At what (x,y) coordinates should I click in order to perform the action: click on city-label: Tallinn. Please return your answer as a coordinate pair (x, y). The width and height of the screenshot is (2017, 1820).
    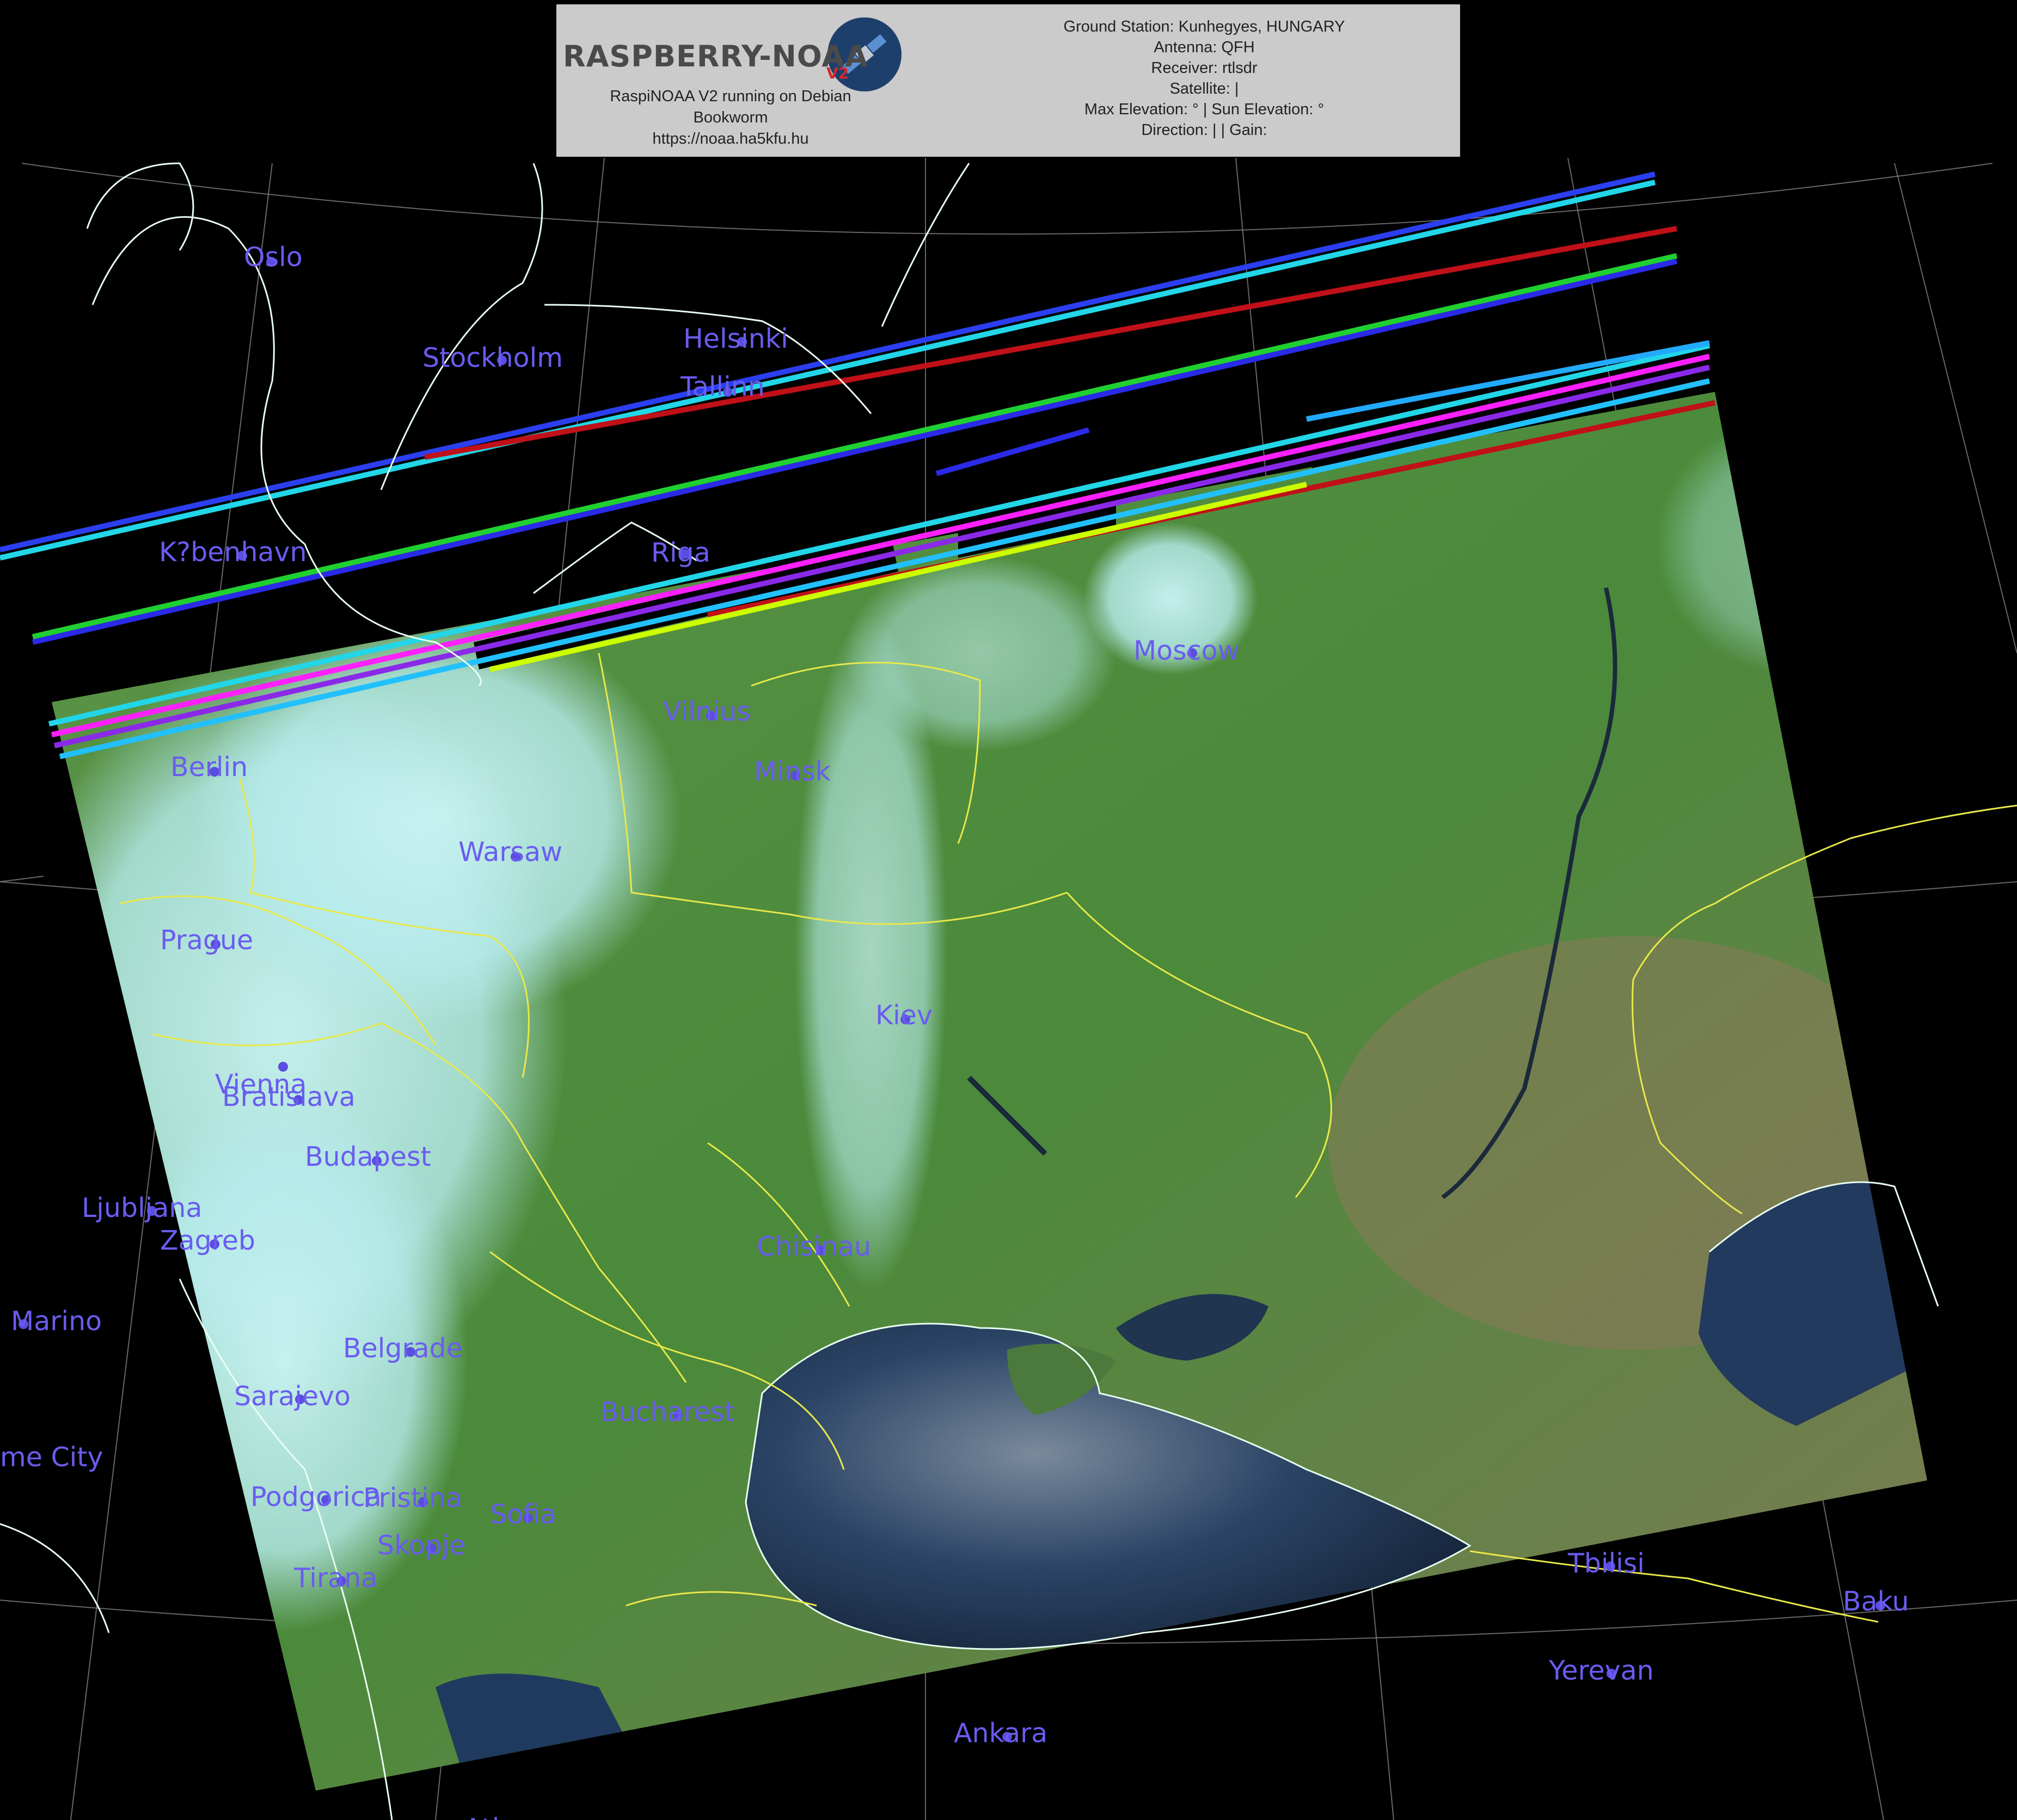
    Looking at the image, I should click on (723, 386).